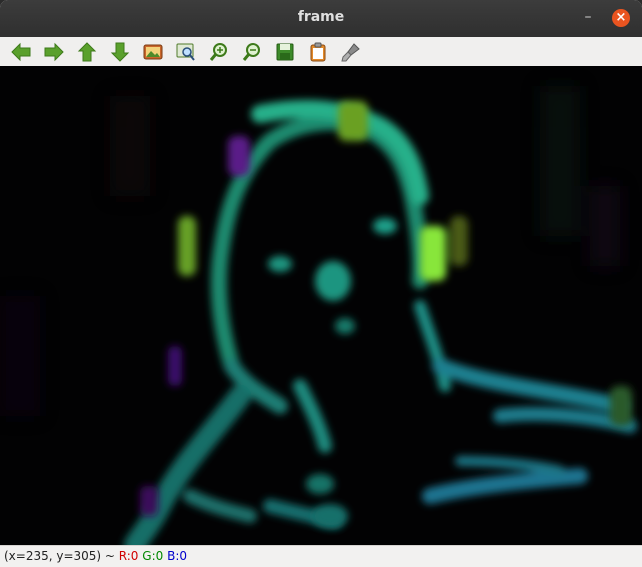 The width and height of the screenshot is (642, 567). I want to click on properties-button, so click(351, 52).